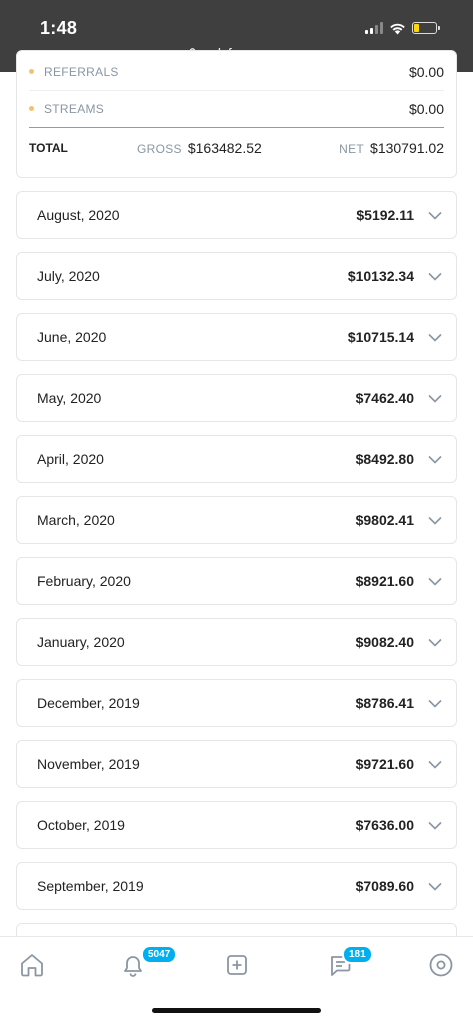 This screenshot has height=1024, width=473. I want to click on month-value: $8492.80, so click(384, 459).